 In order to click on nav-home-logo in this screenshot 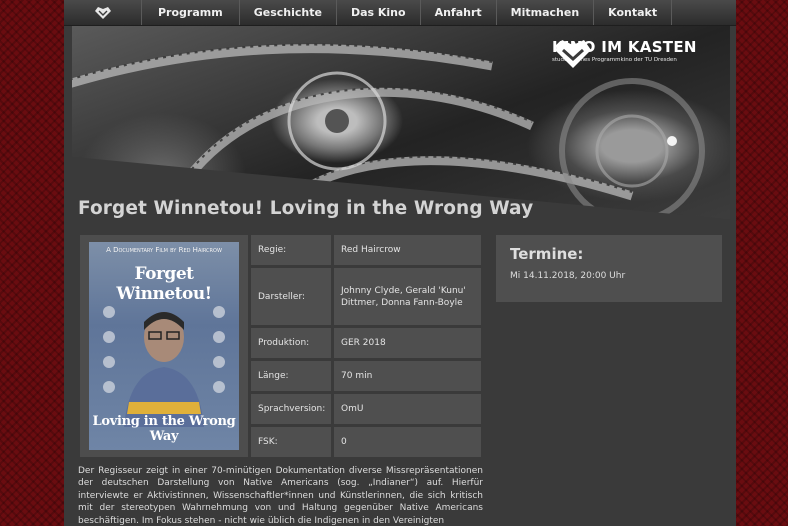, I will do `click(103, 12)`.